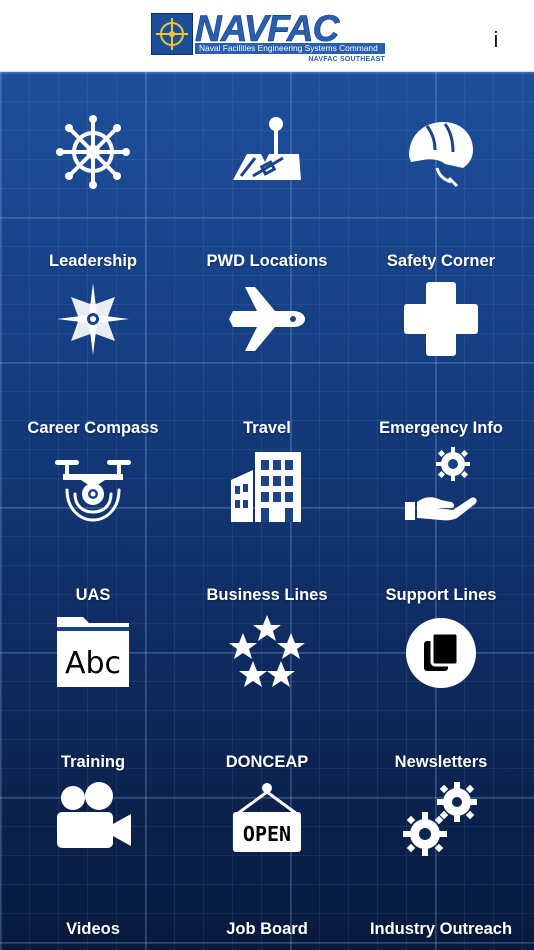 The image size is (534, 950). I want to click on tile-videos: Videos, so click(93, 839).